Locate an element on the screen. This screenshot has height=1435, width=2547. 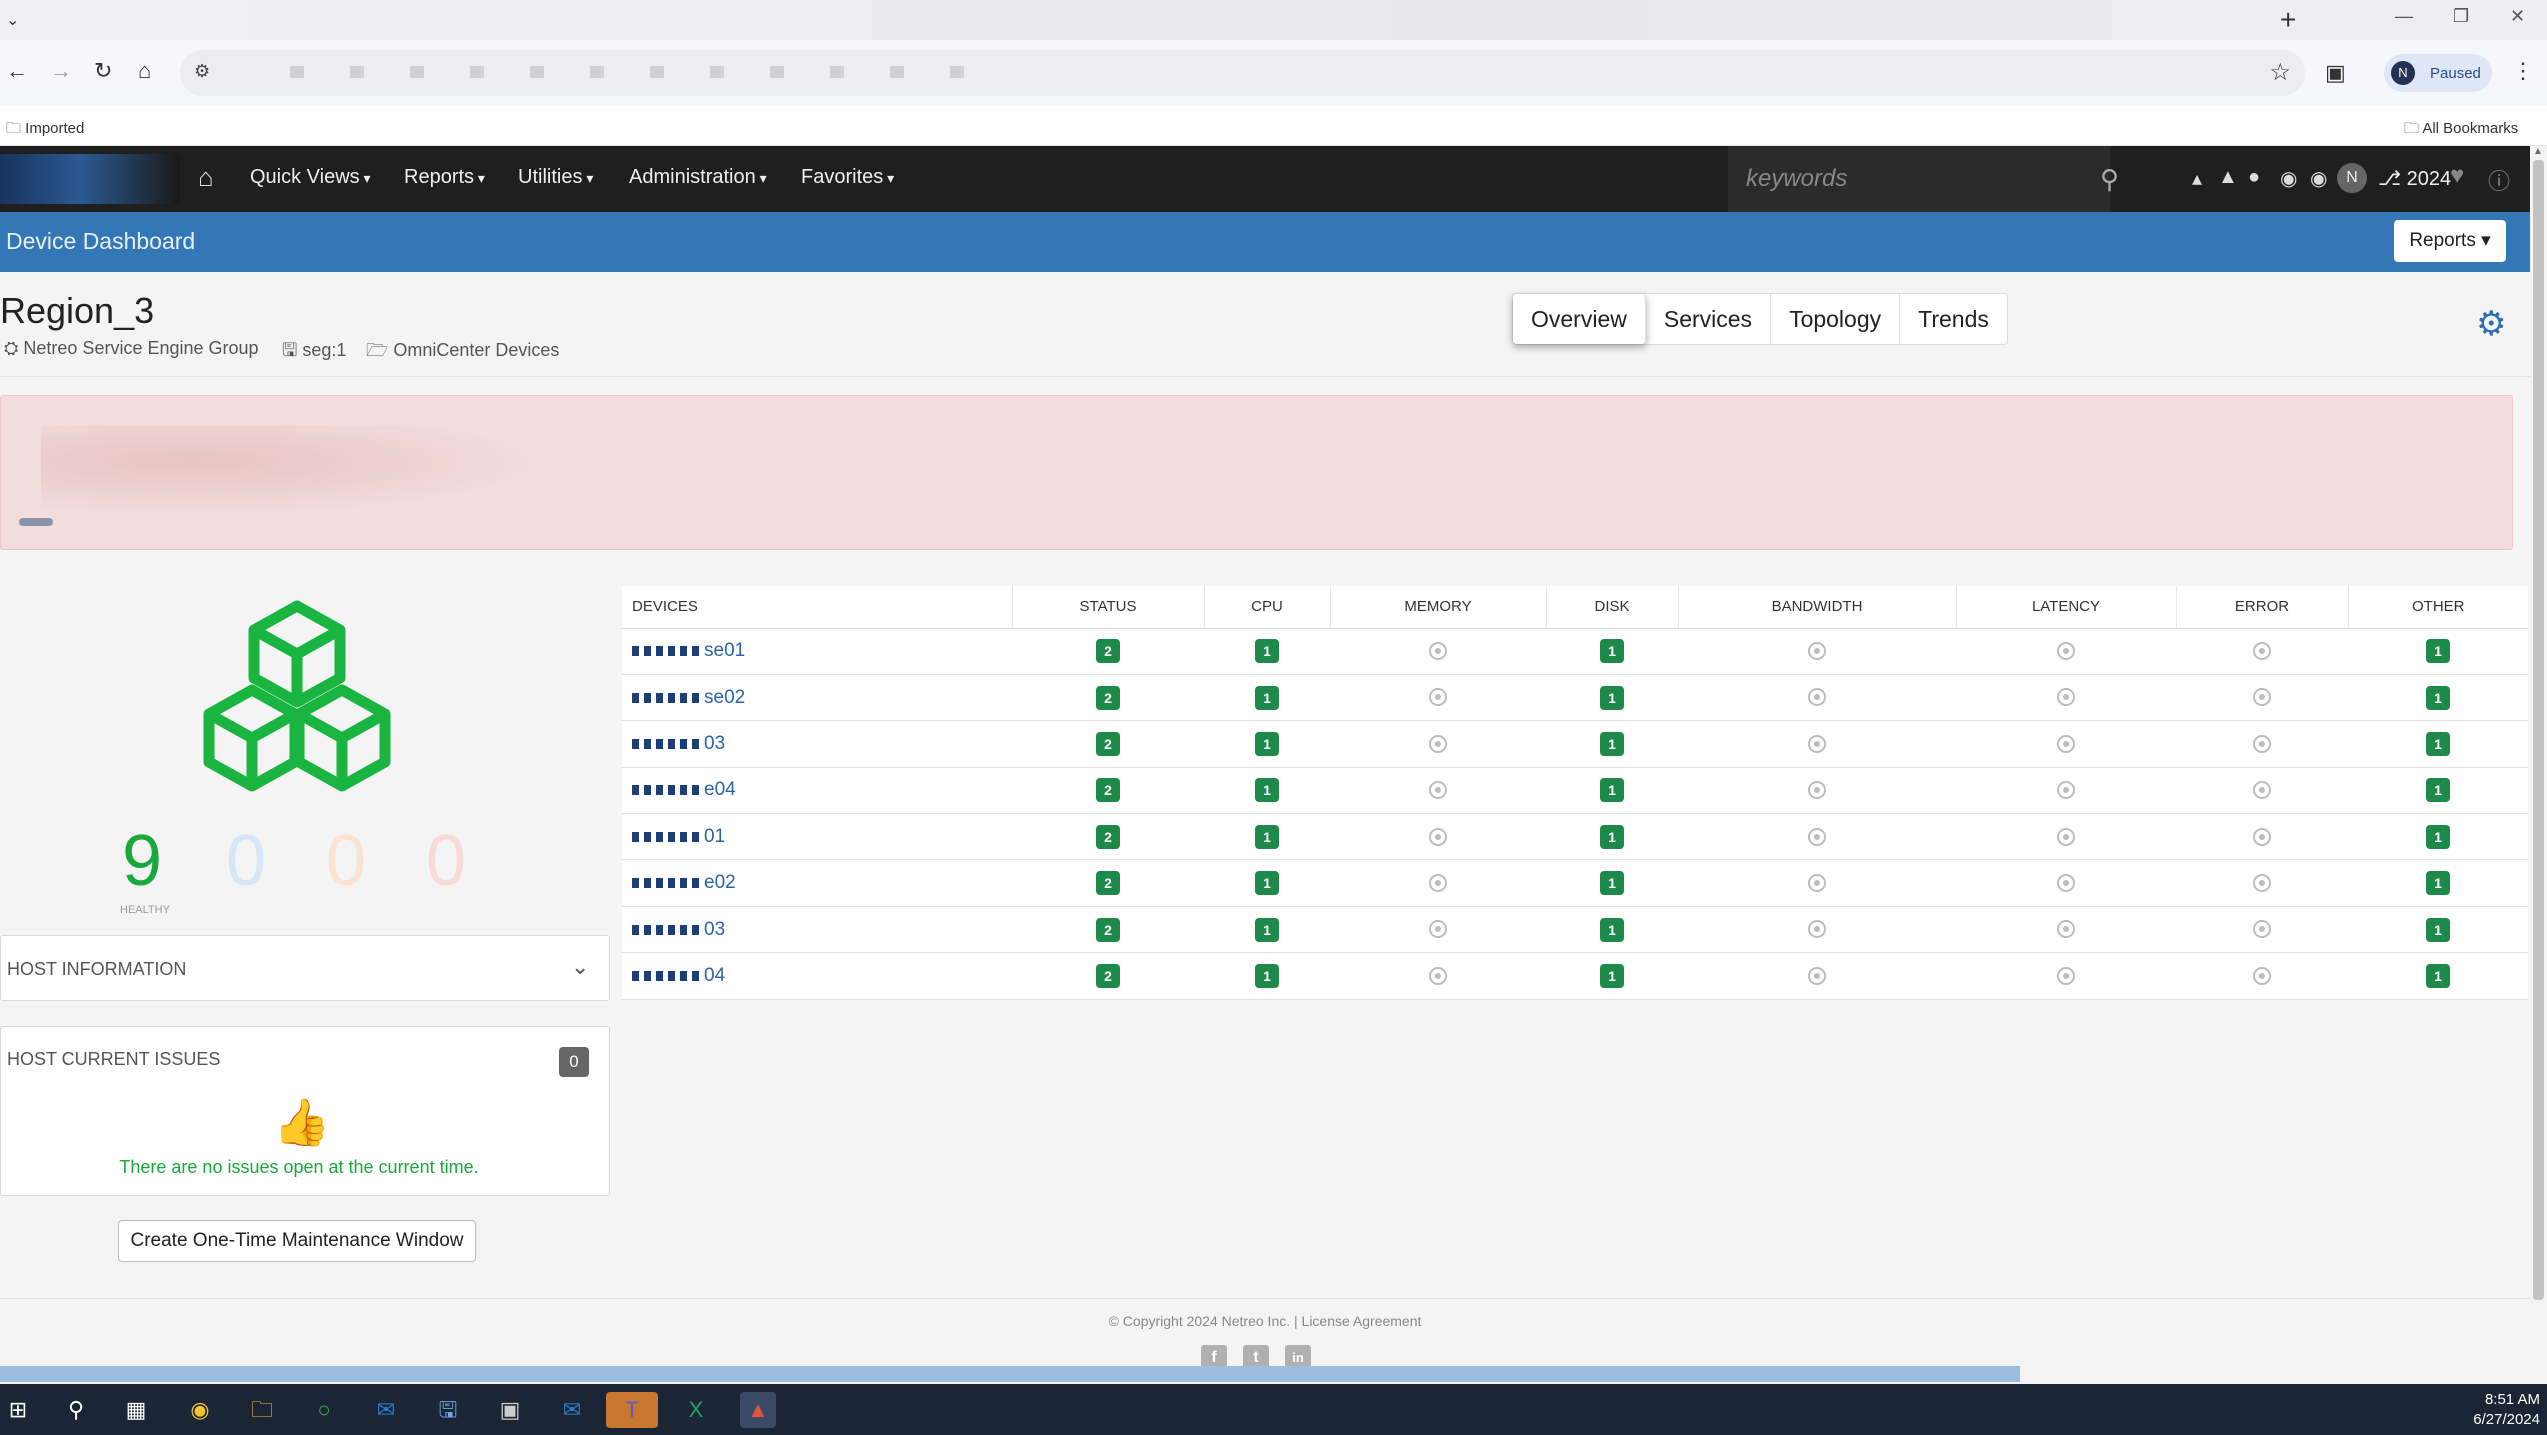
col-status: STATUS is located at coordinates (1108, 607).